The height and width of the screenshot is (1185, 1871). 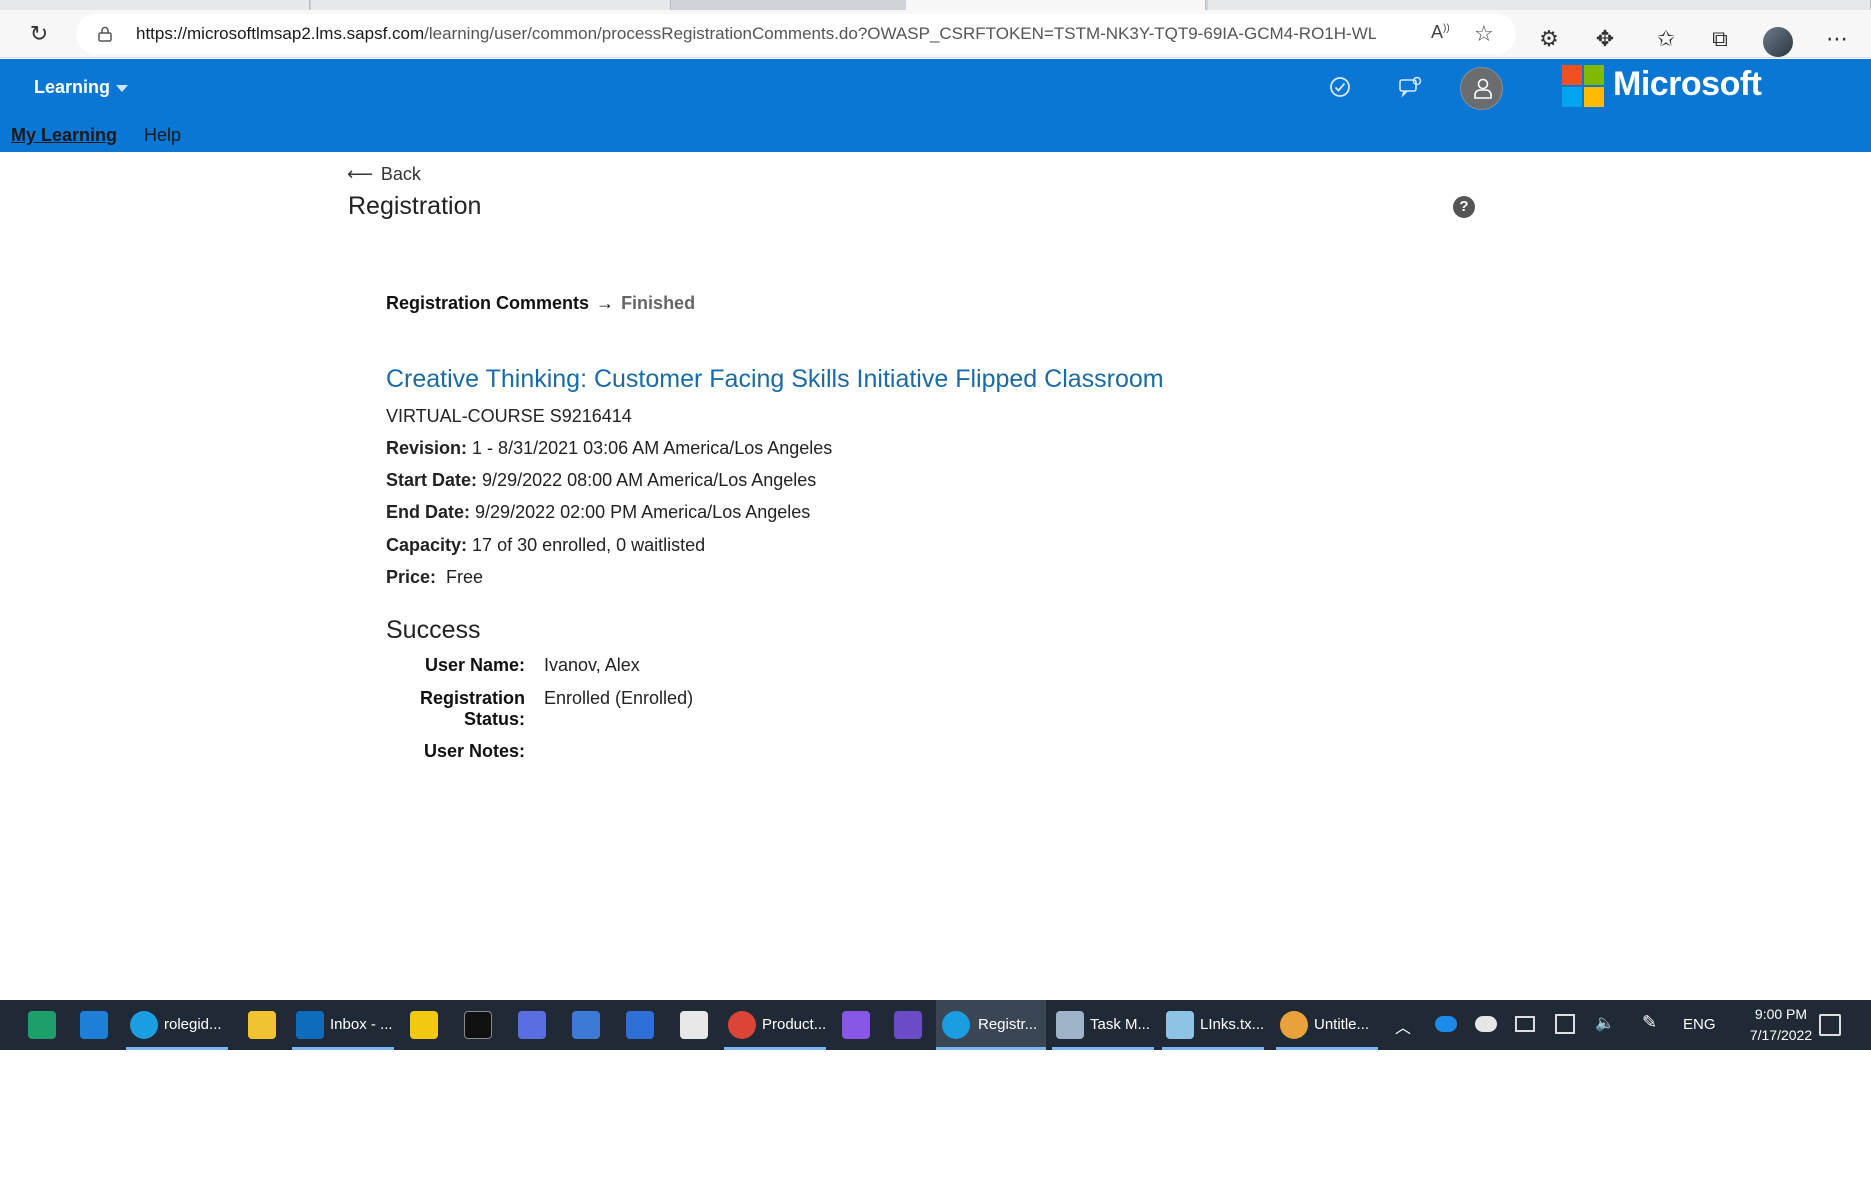 I want to click on profile-avatar, so click(x=1778, y=42).